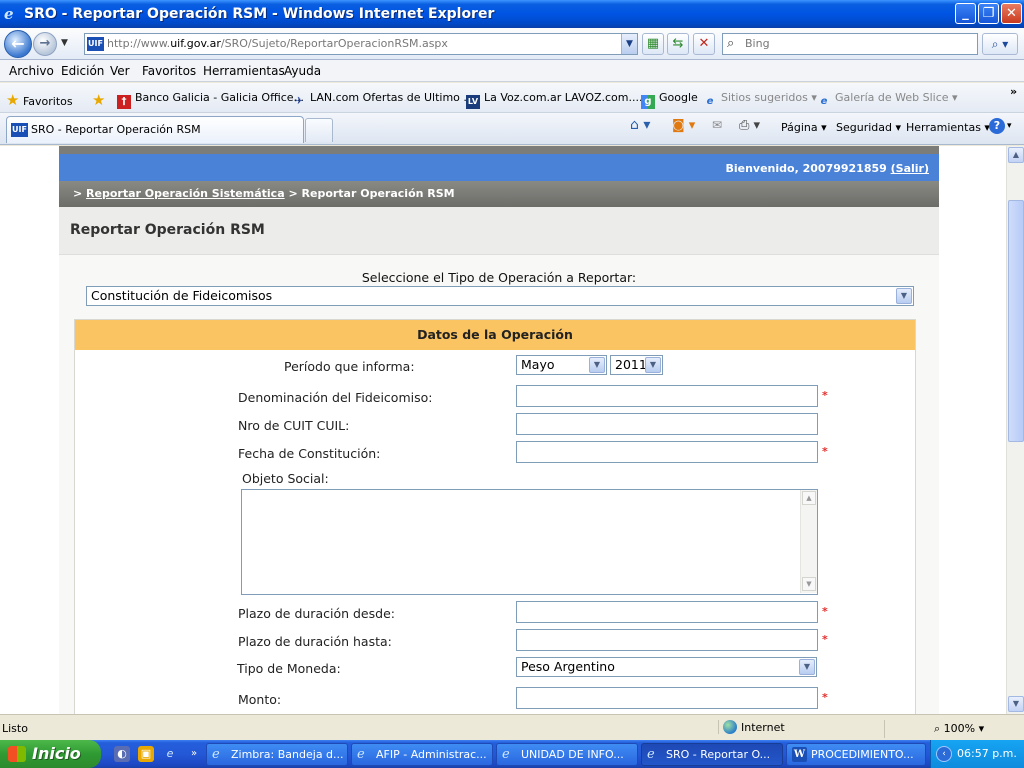 The height and width of the screenshot is (768, 1024). Describe the element at coordinates (1000, 44) in the screenshot. I see `search-button: ⌕ ▾` at that location.